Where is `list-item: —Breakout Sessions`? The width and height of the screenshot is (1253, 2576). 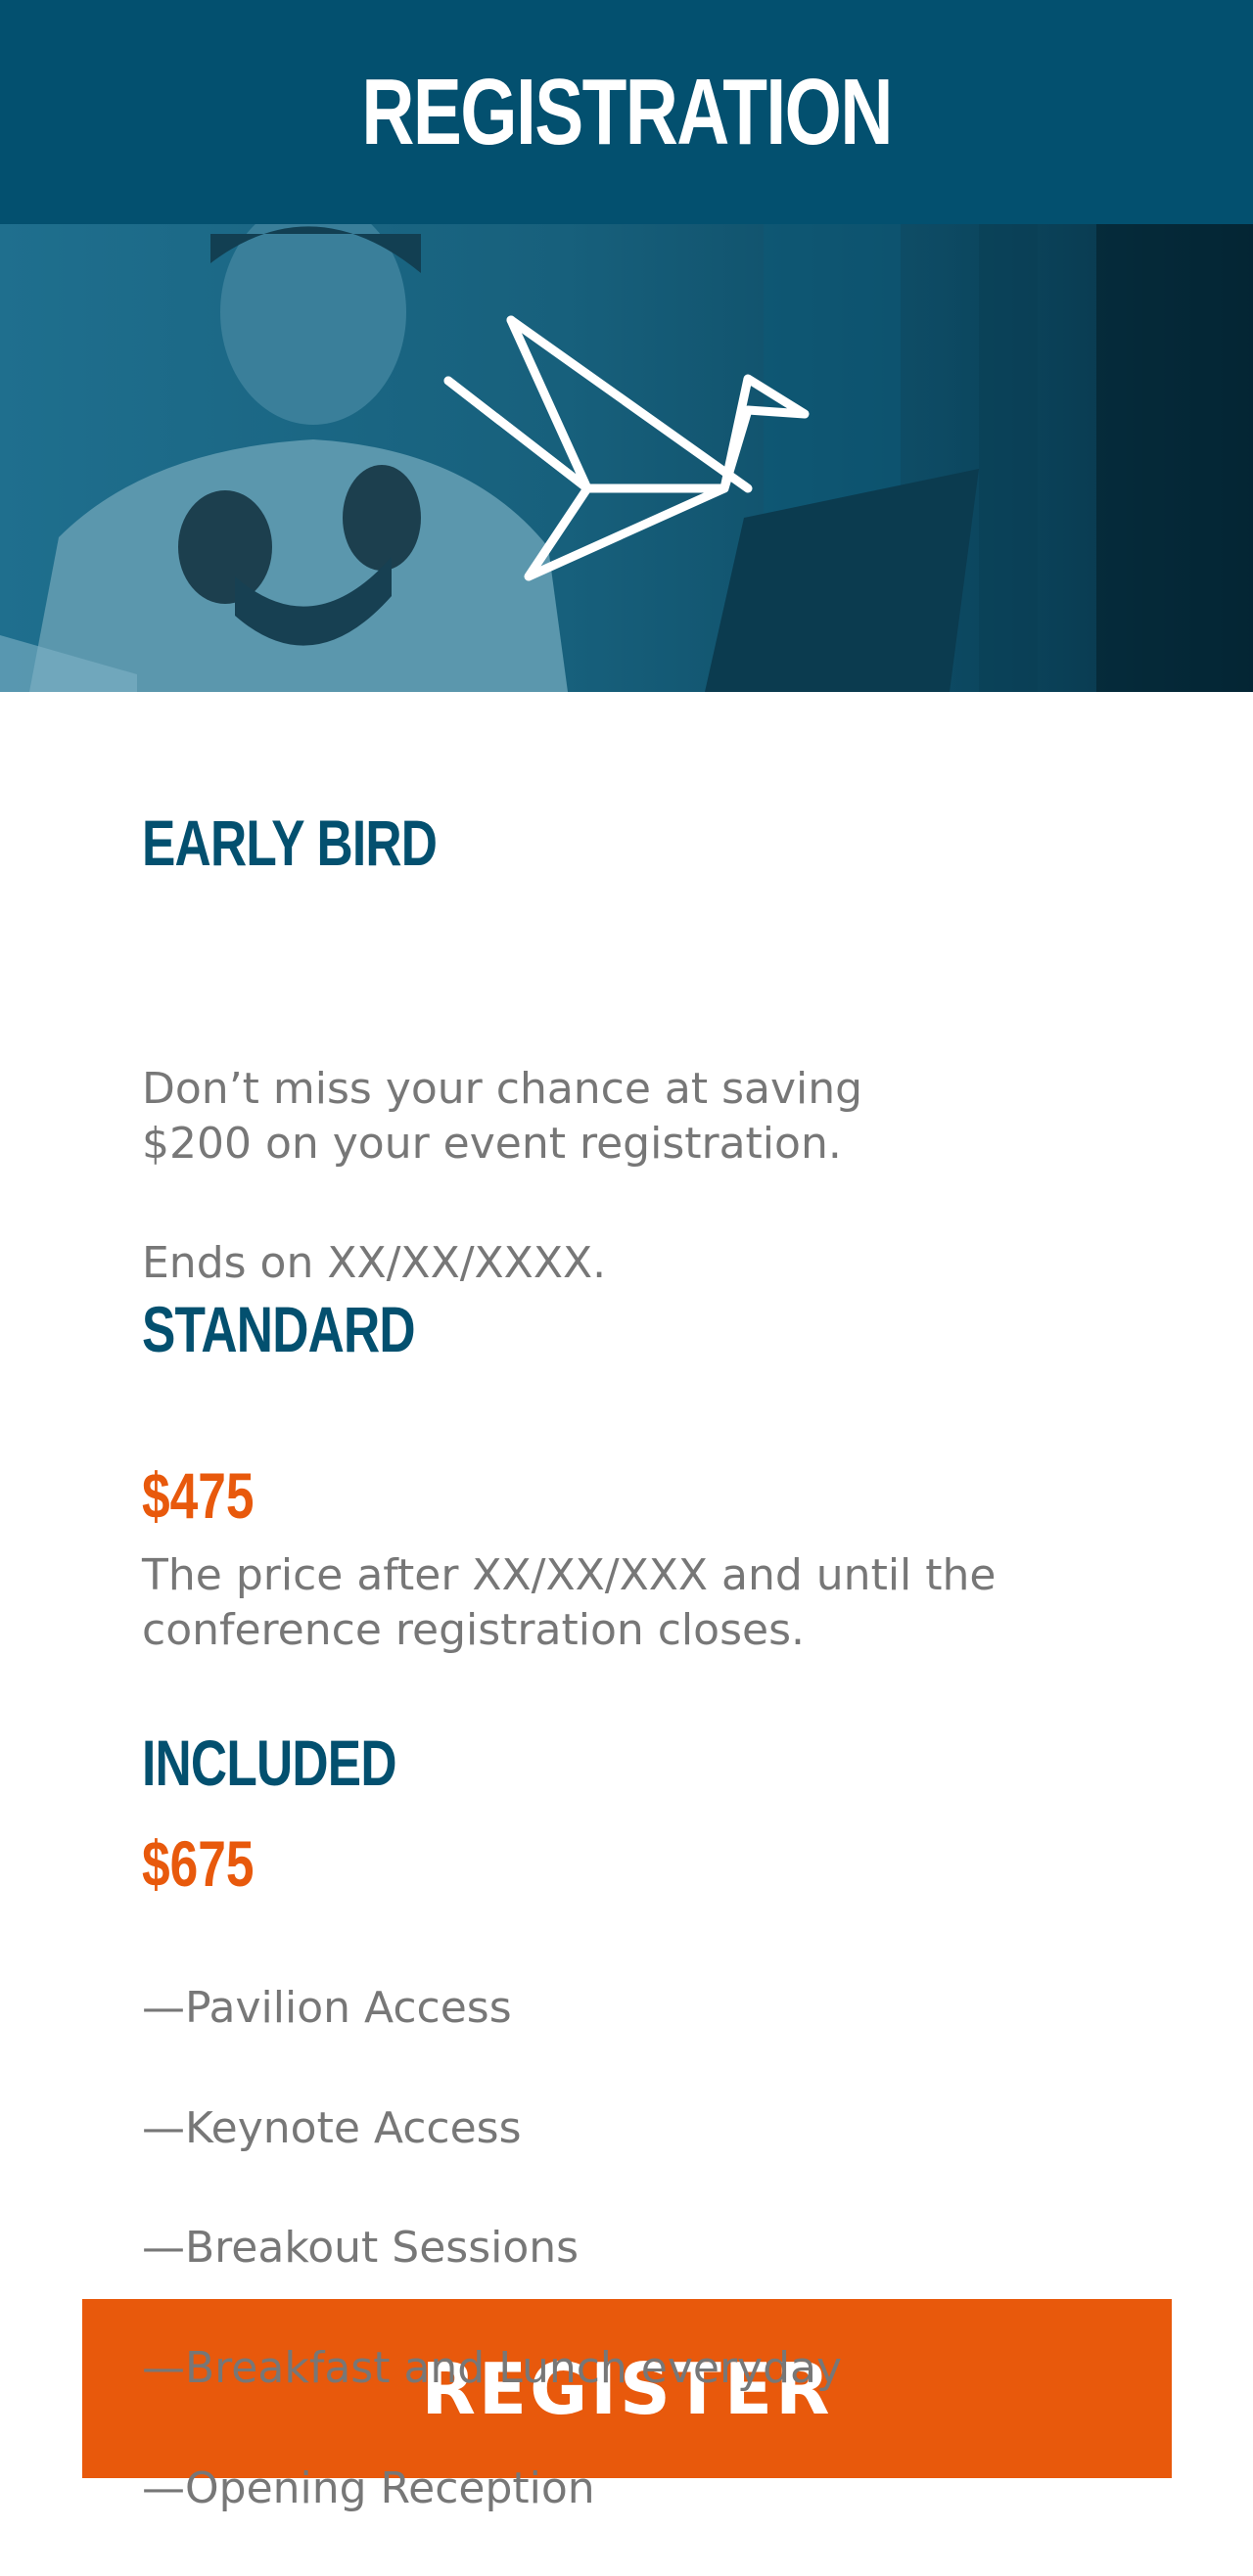 list-item: —Breakout Sessions is located at coordinates (361, 2248).